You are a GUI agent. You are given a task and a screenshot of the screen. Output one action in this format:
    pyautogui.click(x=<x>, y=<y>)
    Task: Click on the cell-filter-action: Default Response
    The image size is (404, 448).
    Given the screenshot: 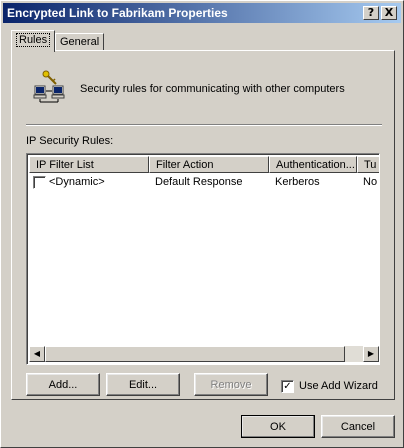 What is the action you would take?
    pyautogui.click(x=199, y=182)
    